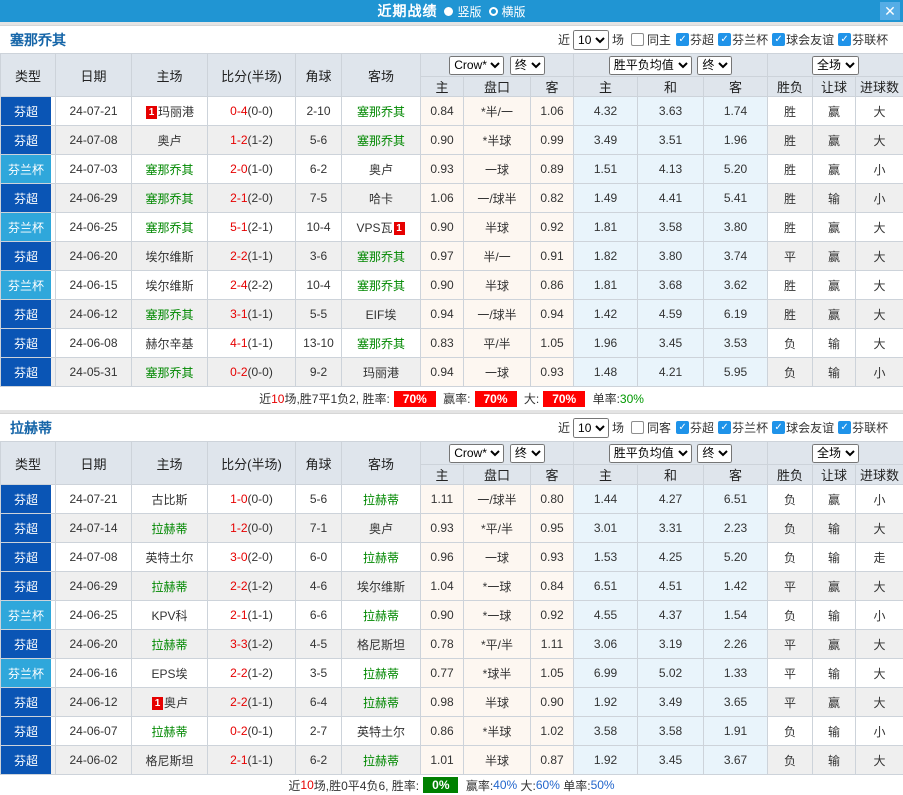 The image size is (903, 795). I want to click on summary-segment: 近, so click(294, 785).